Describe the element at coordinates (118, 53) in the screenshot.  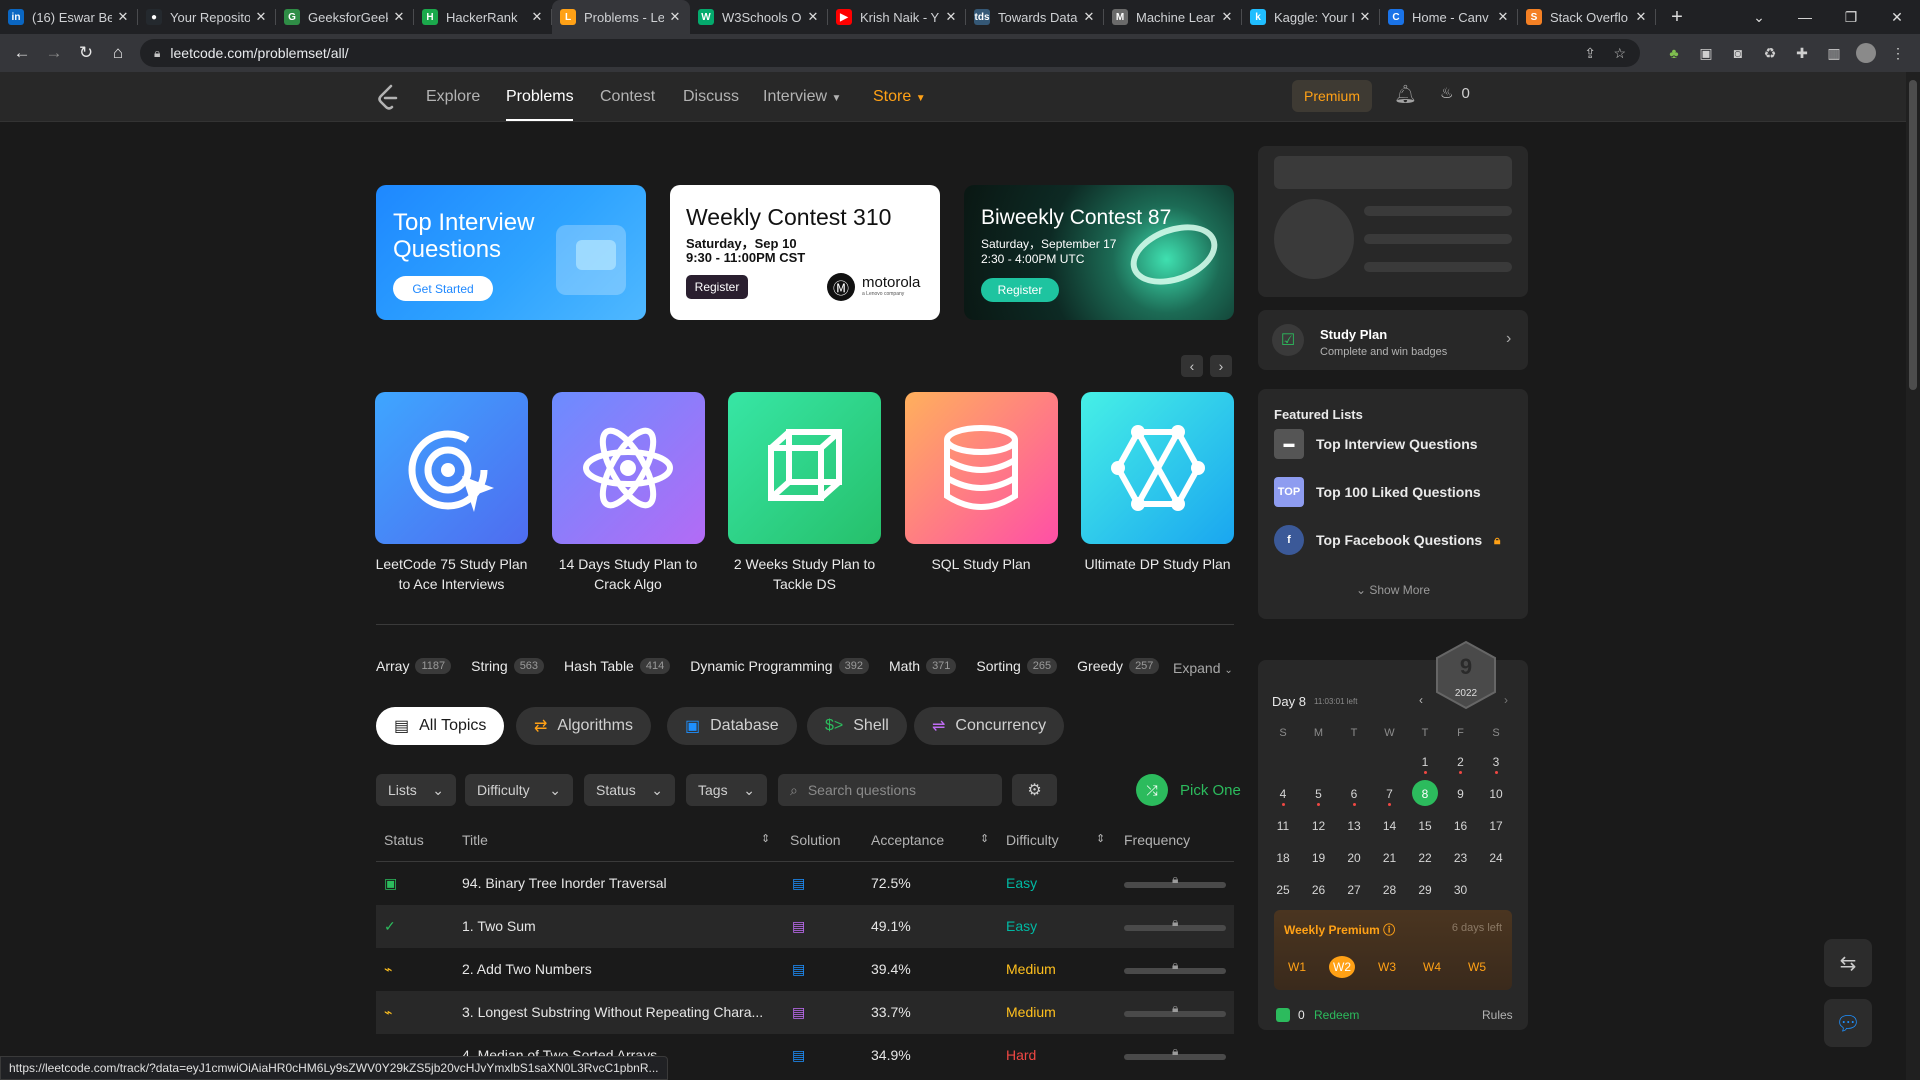
I see `home-icon: ⌂` at that location.